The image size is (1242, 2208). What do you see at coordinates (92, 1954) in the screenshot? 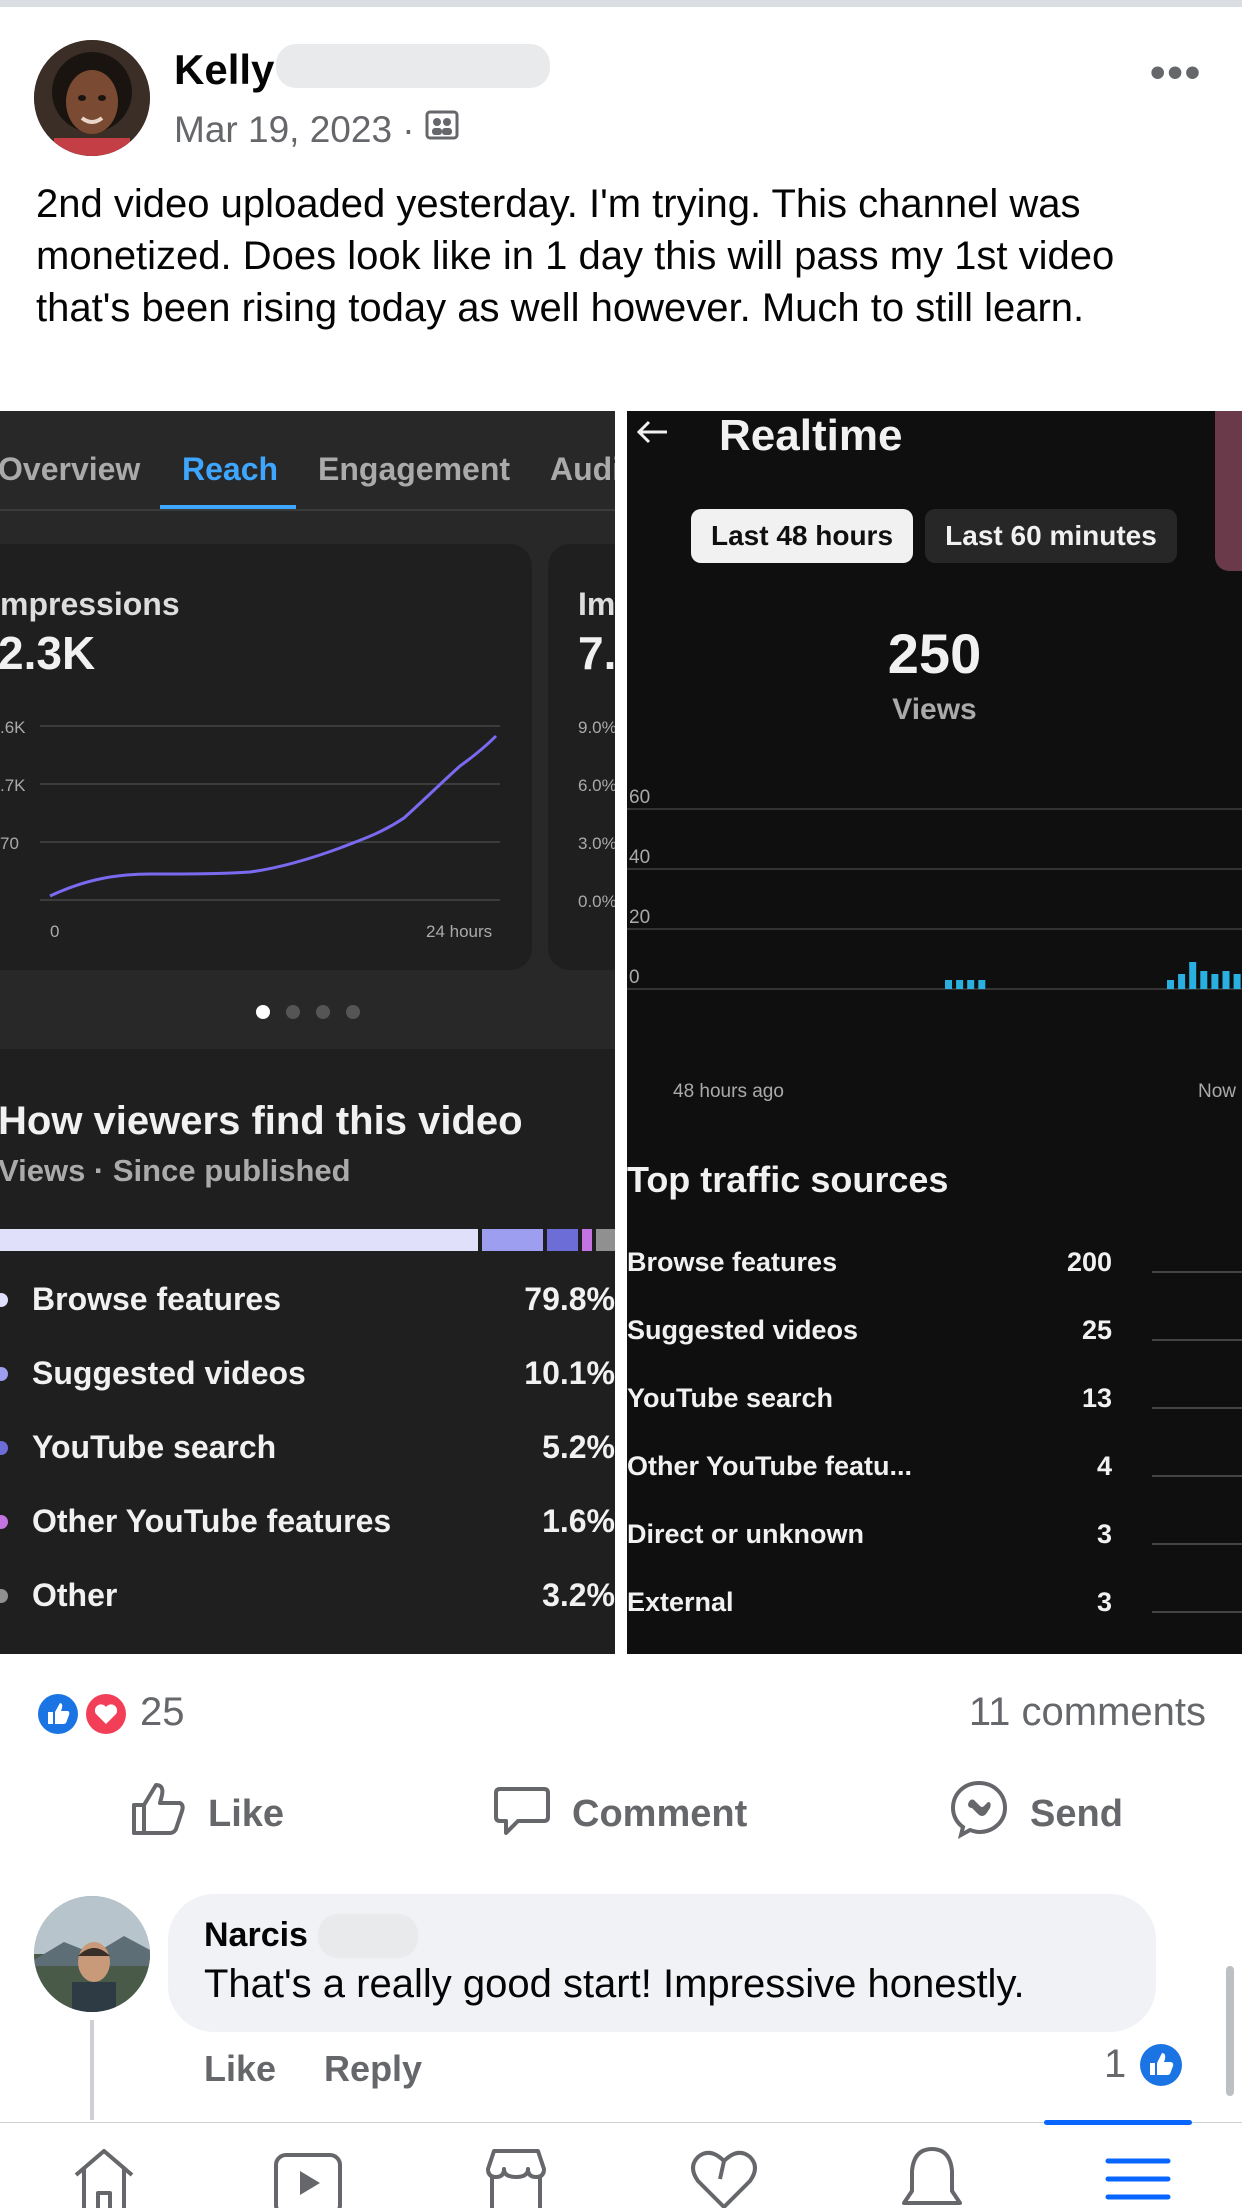
I see `commenter-avatar` at bounding box center [92, 1954].